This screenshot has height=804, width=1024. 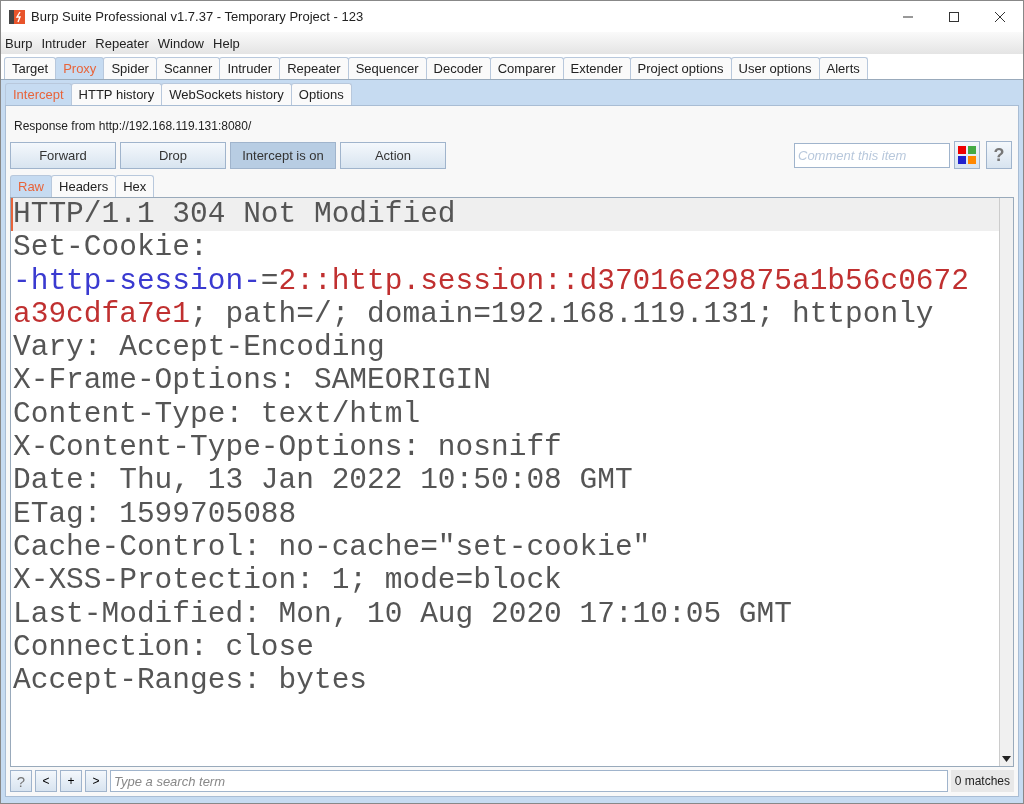 I want to click on tab: HTTP history, so click(x=116, y=94).